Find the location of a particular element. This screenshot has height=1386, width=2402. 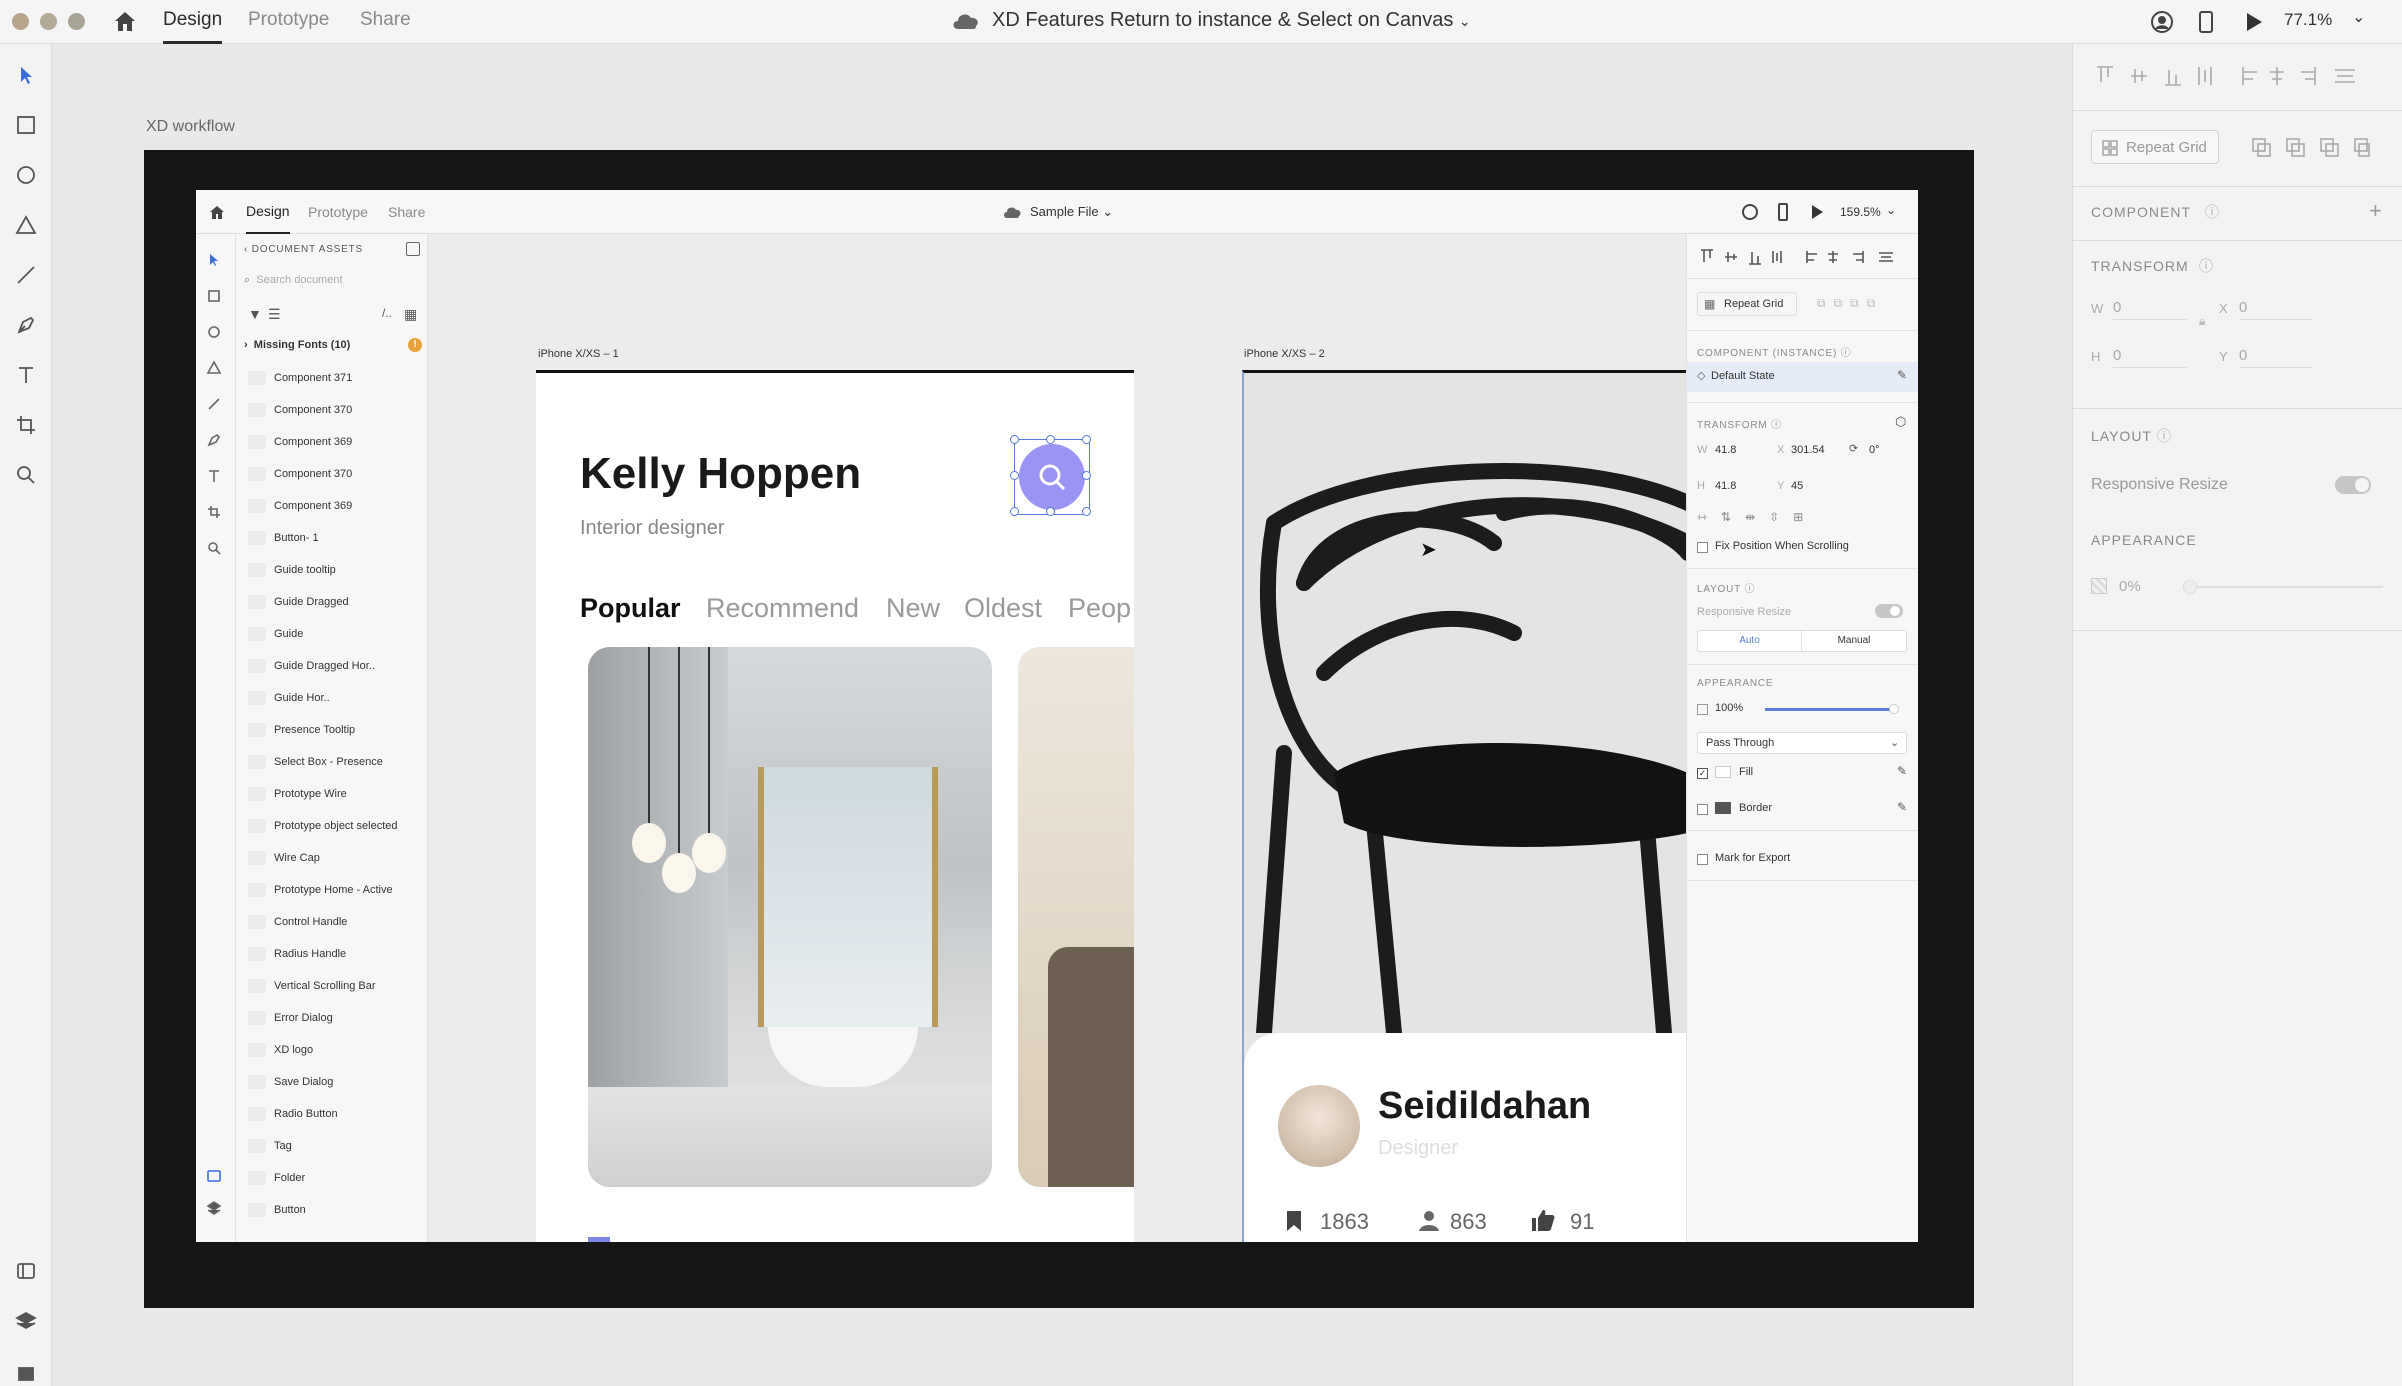

inner-rotation-input: 0° is located at coordinates (1874, 450).